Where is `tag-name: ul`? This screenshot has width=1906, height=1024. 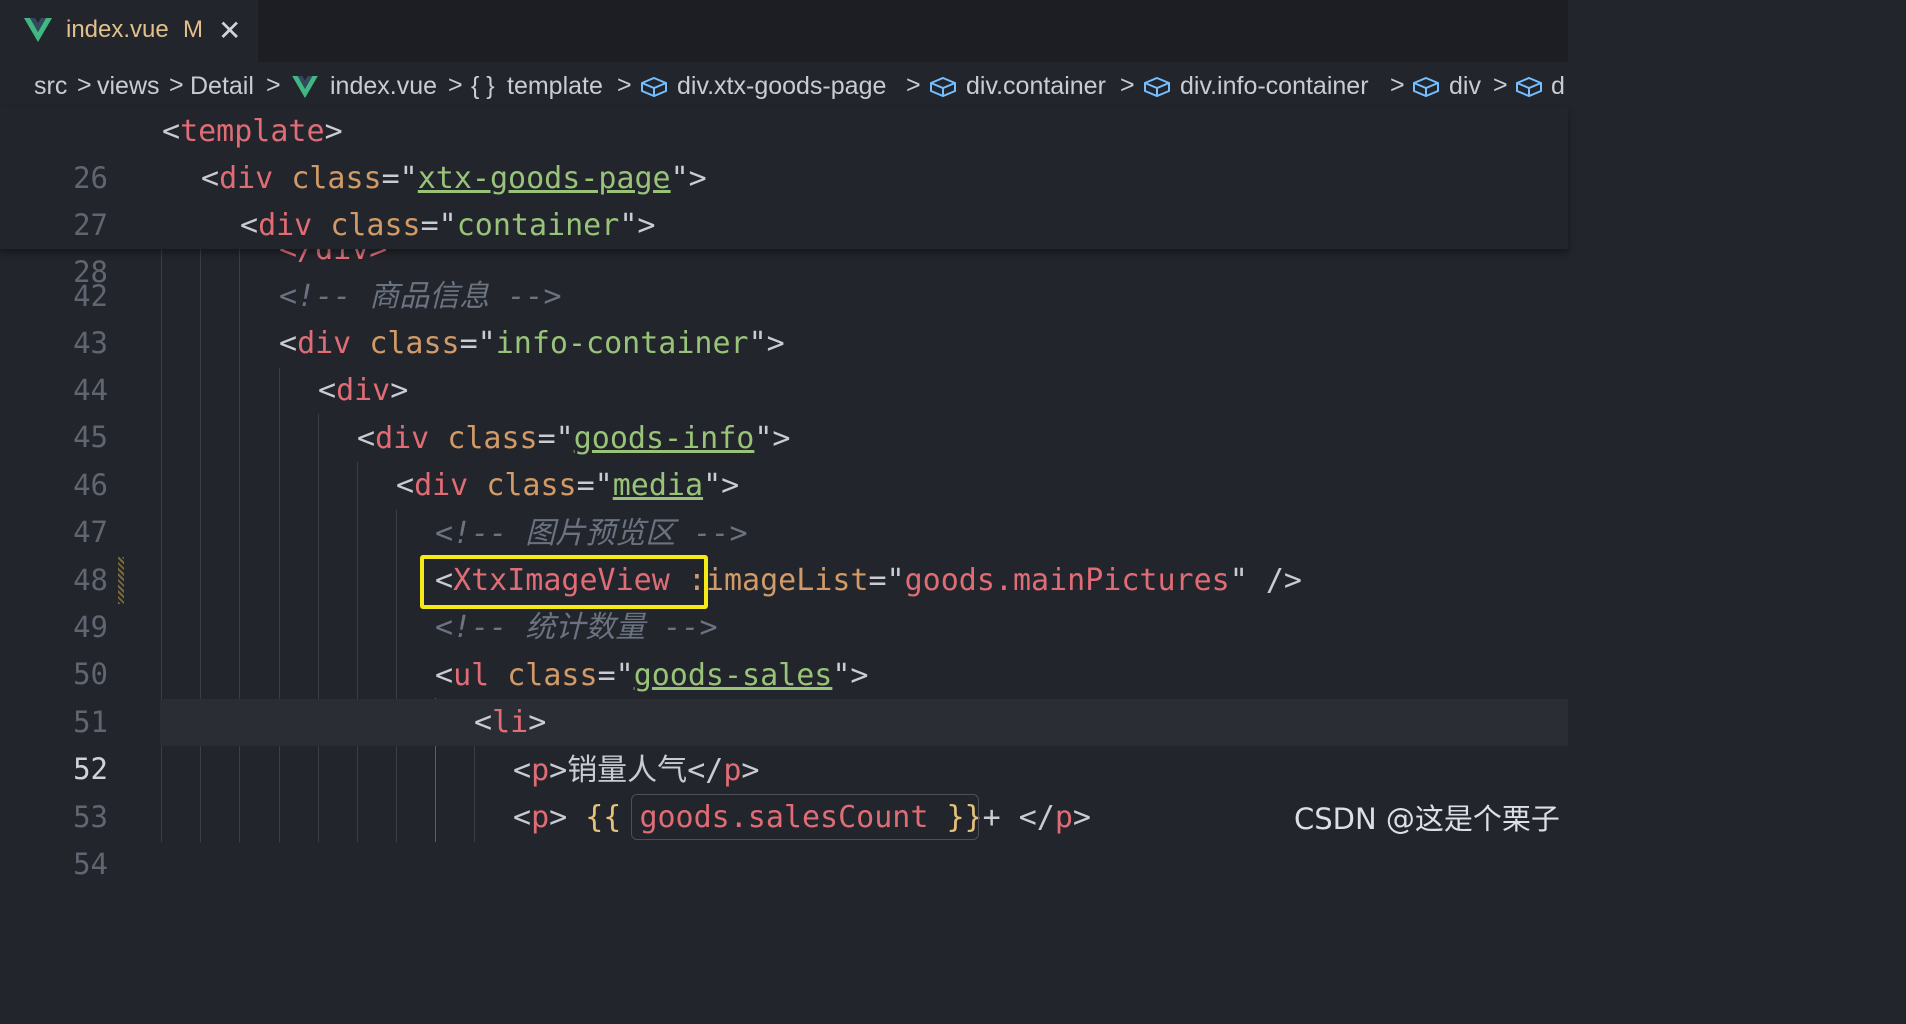
tag-name: ul is located at coordinates (471, 675).